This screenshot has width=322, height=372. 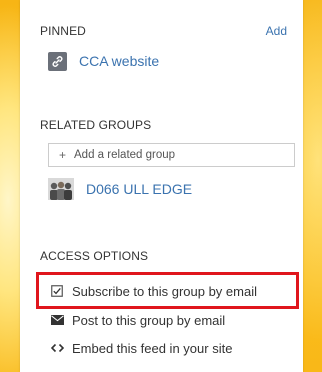 I want to click on pinned-item-label: CCA website, so click(x=119, y=61).